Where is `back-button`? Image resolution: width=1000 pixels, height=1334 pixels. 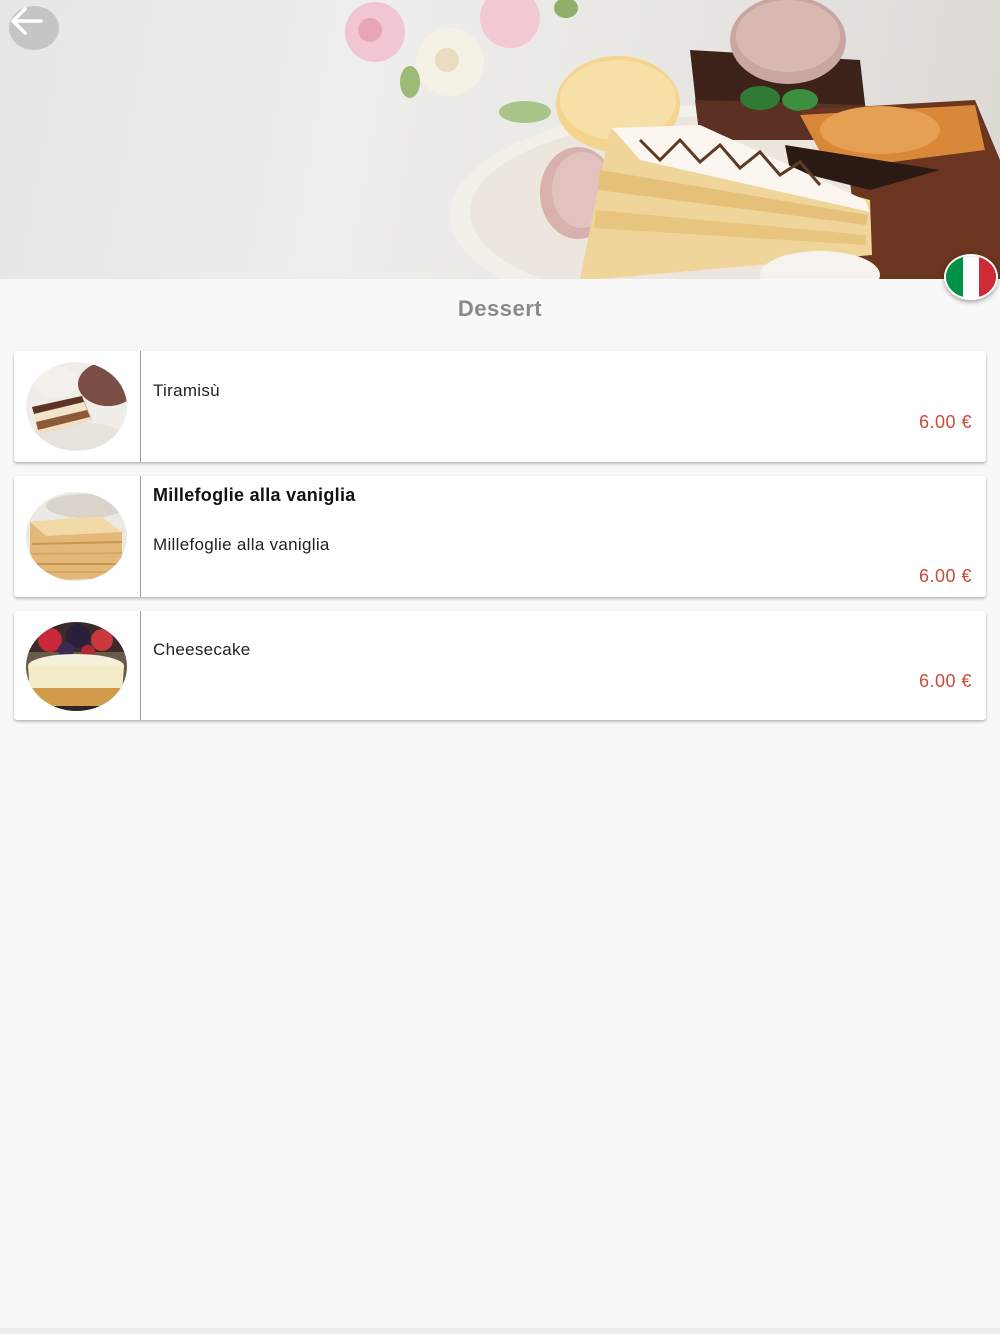 back-button is located at coordinates (34, 28).